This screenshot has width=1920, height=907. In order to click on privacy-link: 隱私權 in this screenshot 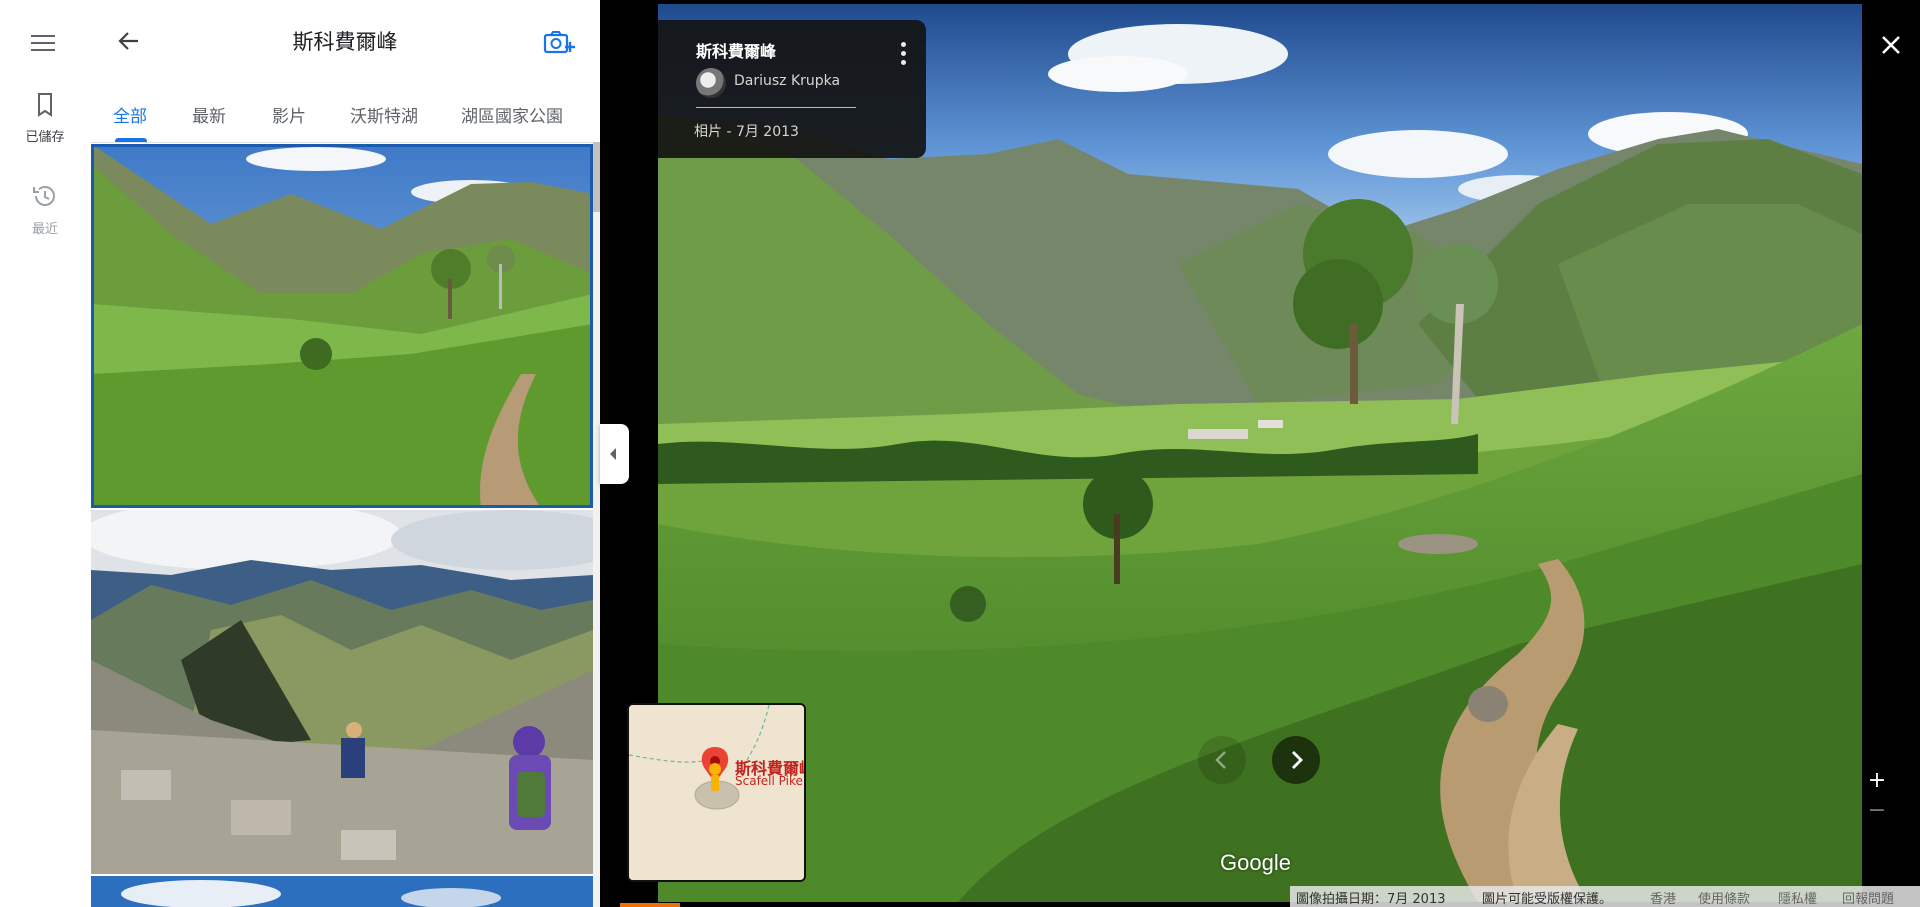, I will do `click(1797, 897)`.